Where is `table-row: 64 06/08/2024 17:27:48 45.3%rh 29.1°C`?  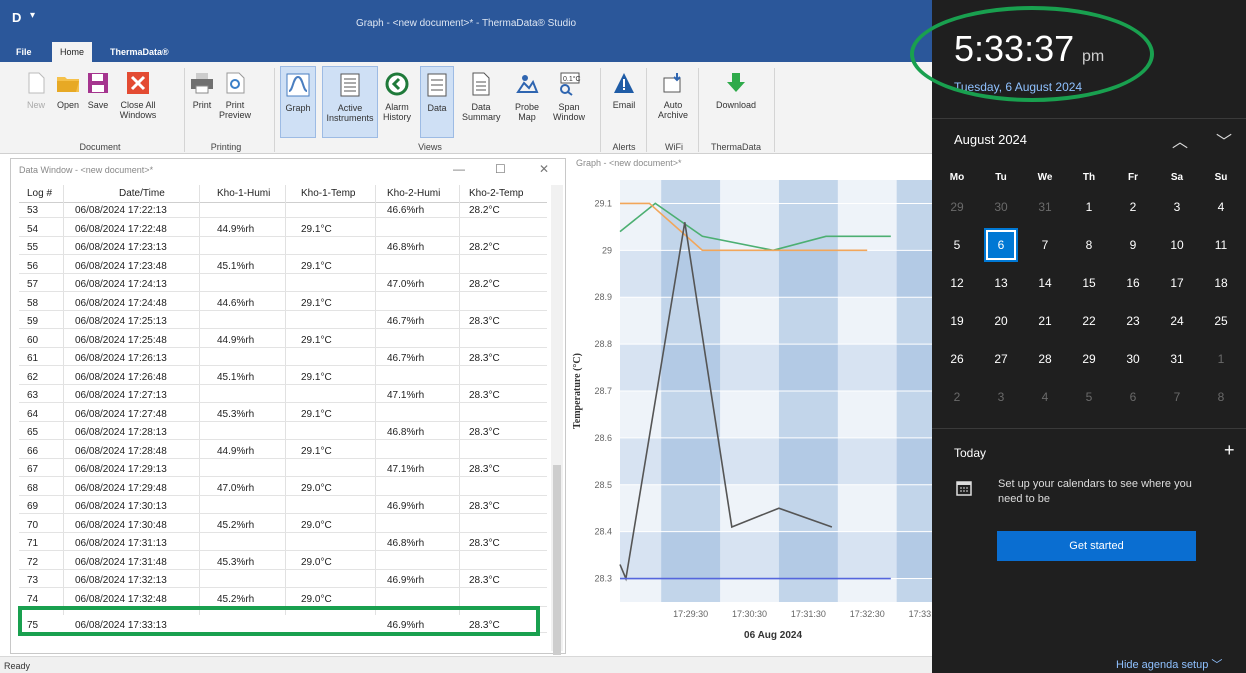 table-row: 64 06/08/2024 17:27:48 45.3%rh 29.1°C is located at coordinates (283, 414).